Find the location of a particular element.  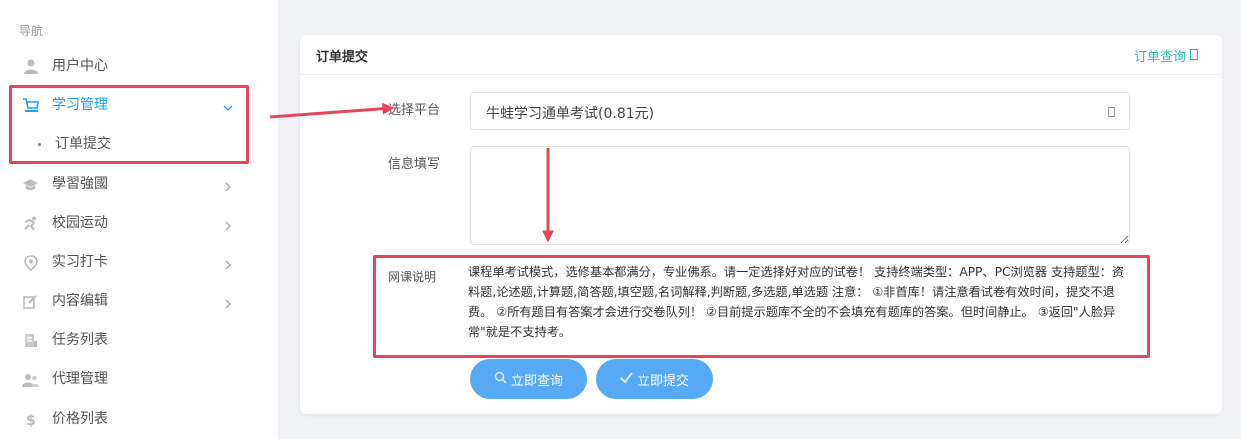

sidebar-item-price-list: $ 价格列表 is located at coordinates (139, 419).